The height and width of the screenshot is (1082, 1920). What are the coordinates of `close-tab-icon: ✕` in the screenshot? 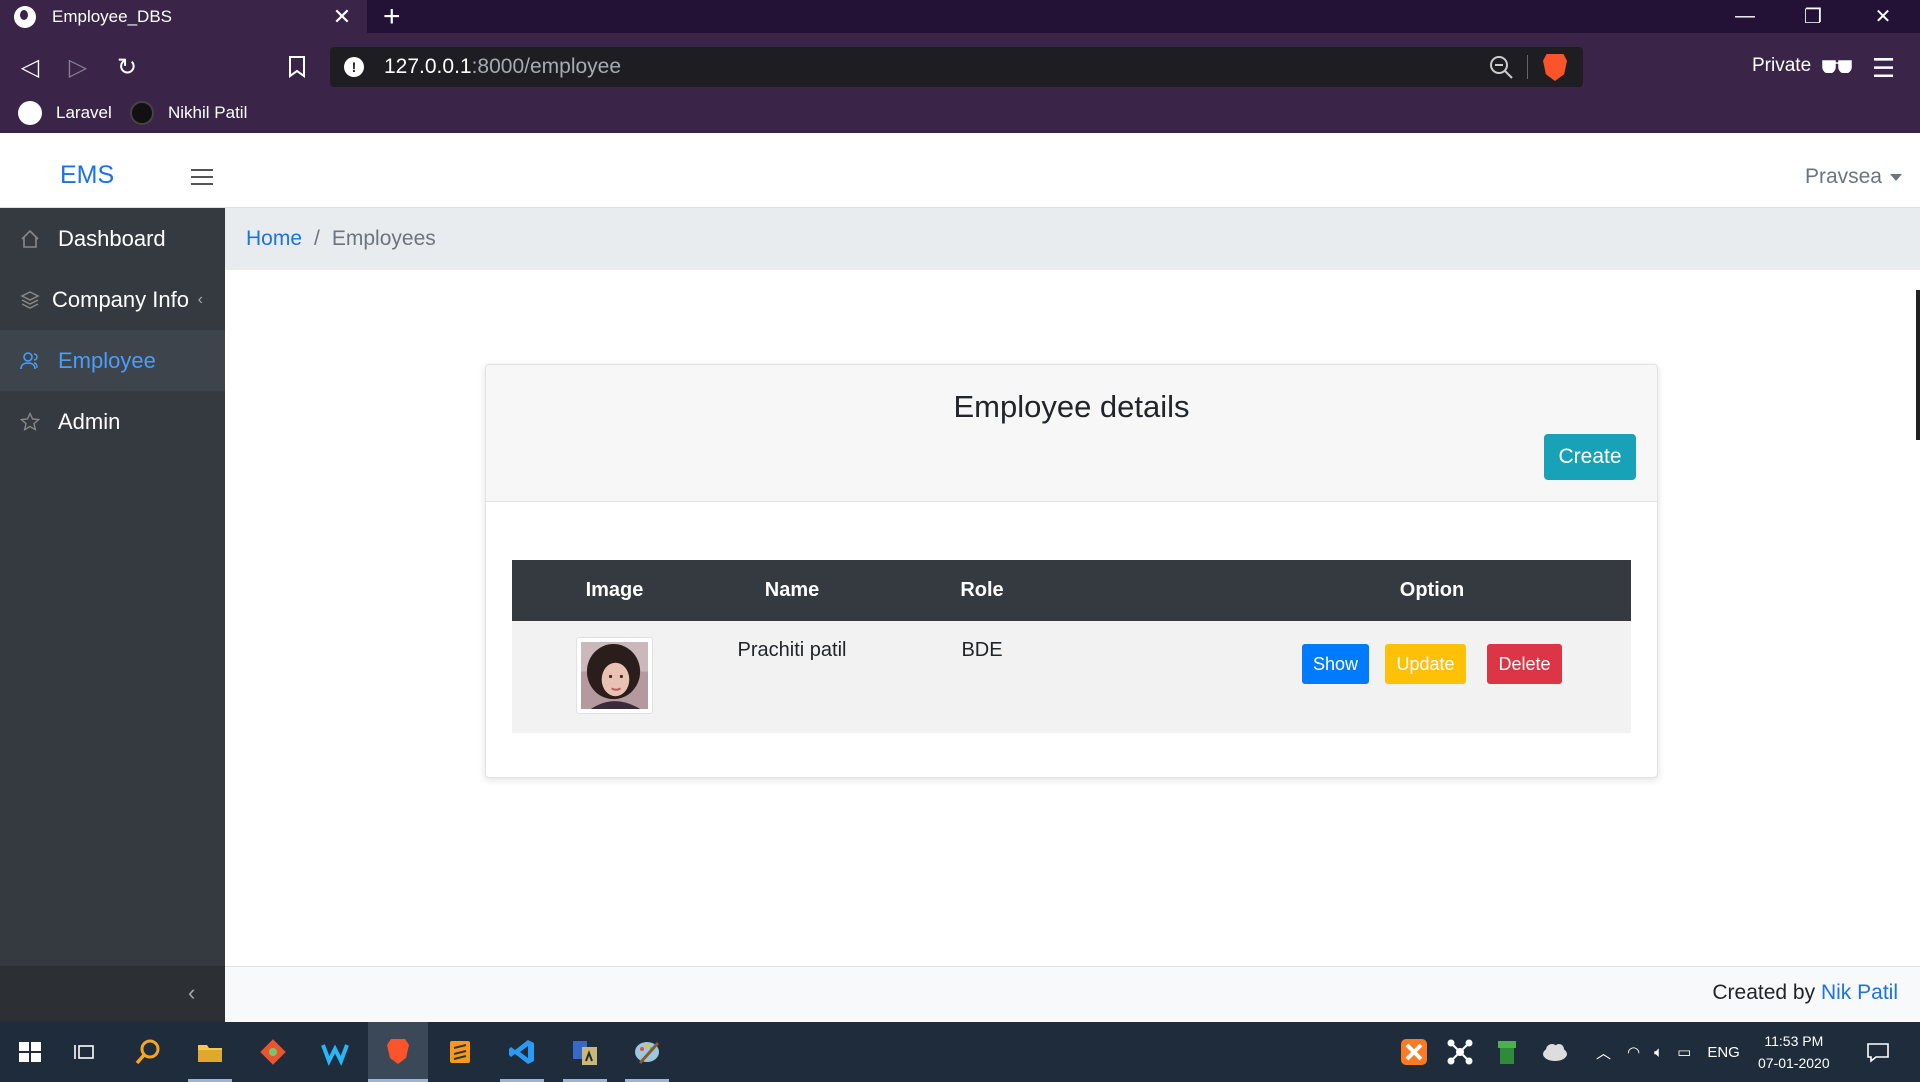 It's located at (342, 17).